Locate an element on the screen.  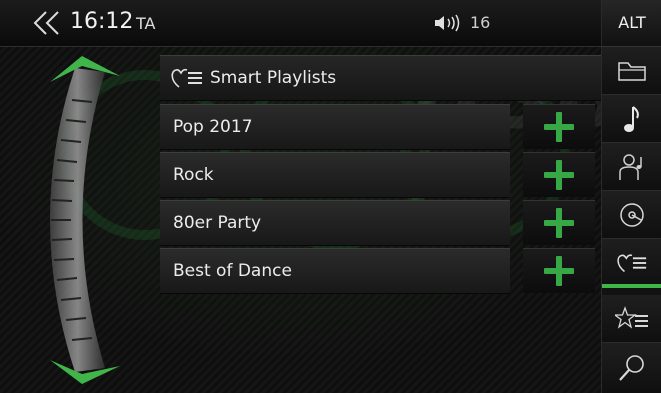
volume-level: 16 is located at coordinates (480, 22).